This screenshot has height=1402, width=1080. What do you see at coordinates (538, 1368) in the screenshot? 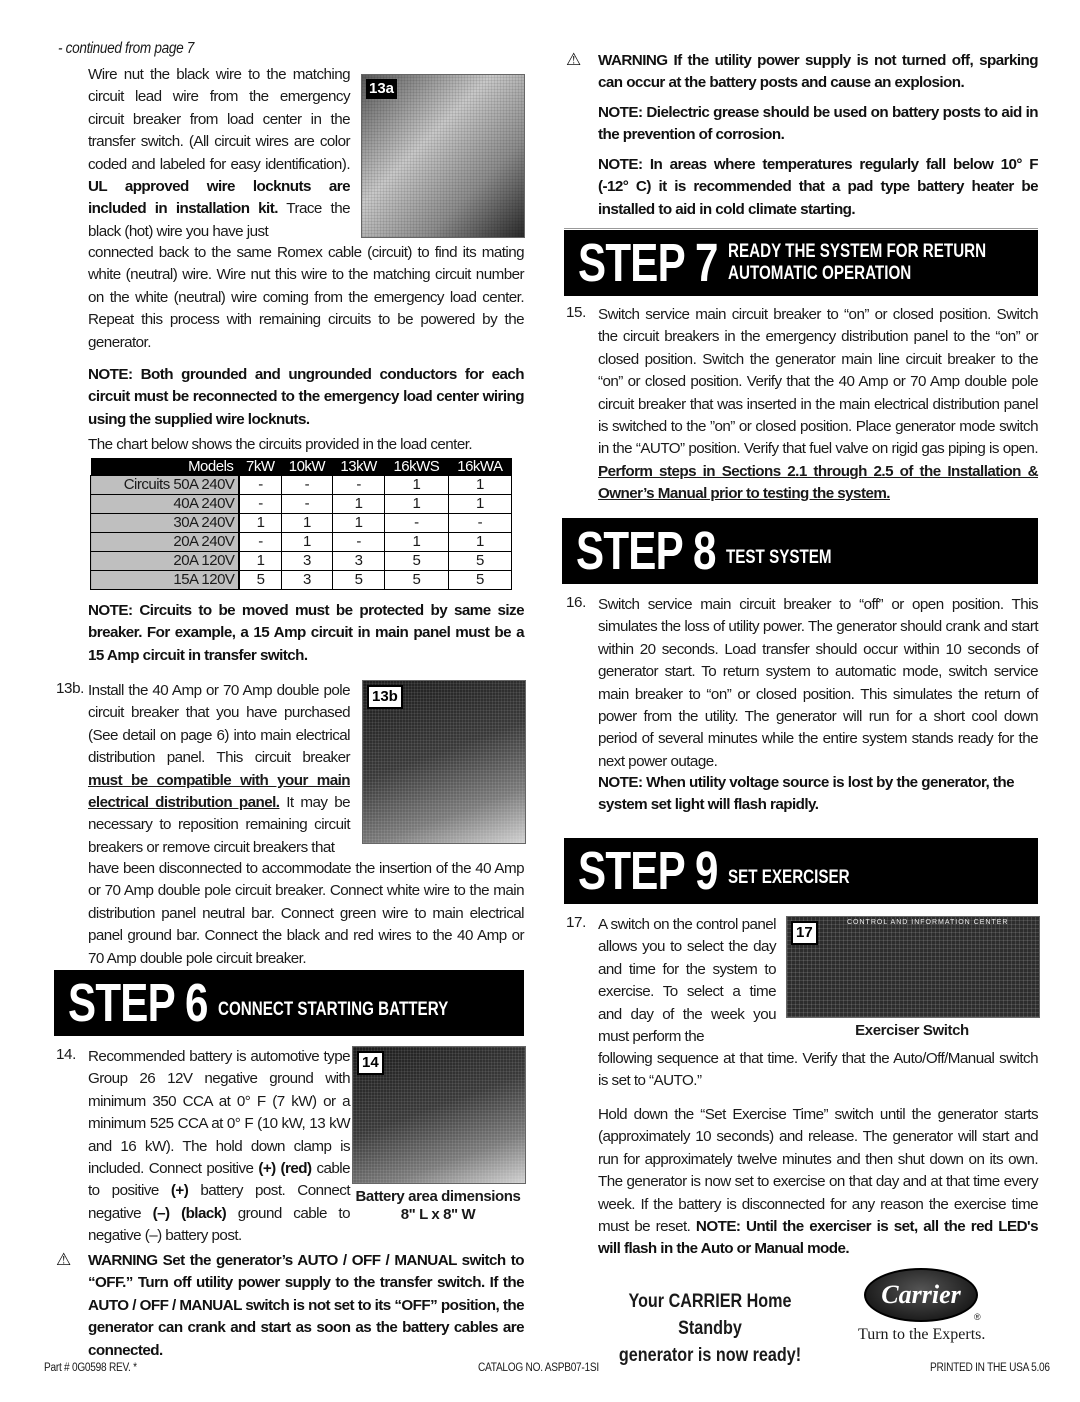
I see `footer-catalog-number: CATALOG NO. ASPB07-1SI` at bounding box center [538, 1368].